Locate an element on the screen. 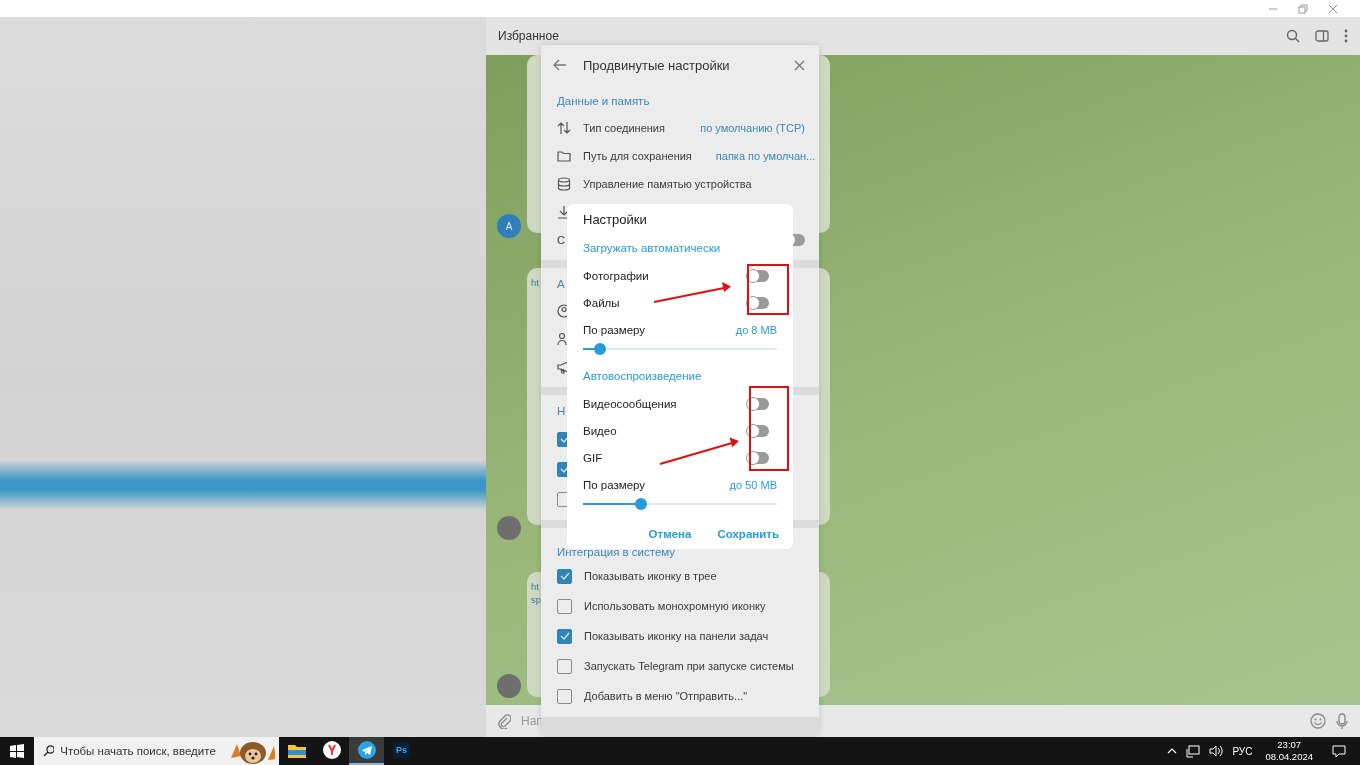 Image resolution: width=1360 pixels, height=765 pixels. toggle-label: Видеосообщения is located at coordinates (630, 403).